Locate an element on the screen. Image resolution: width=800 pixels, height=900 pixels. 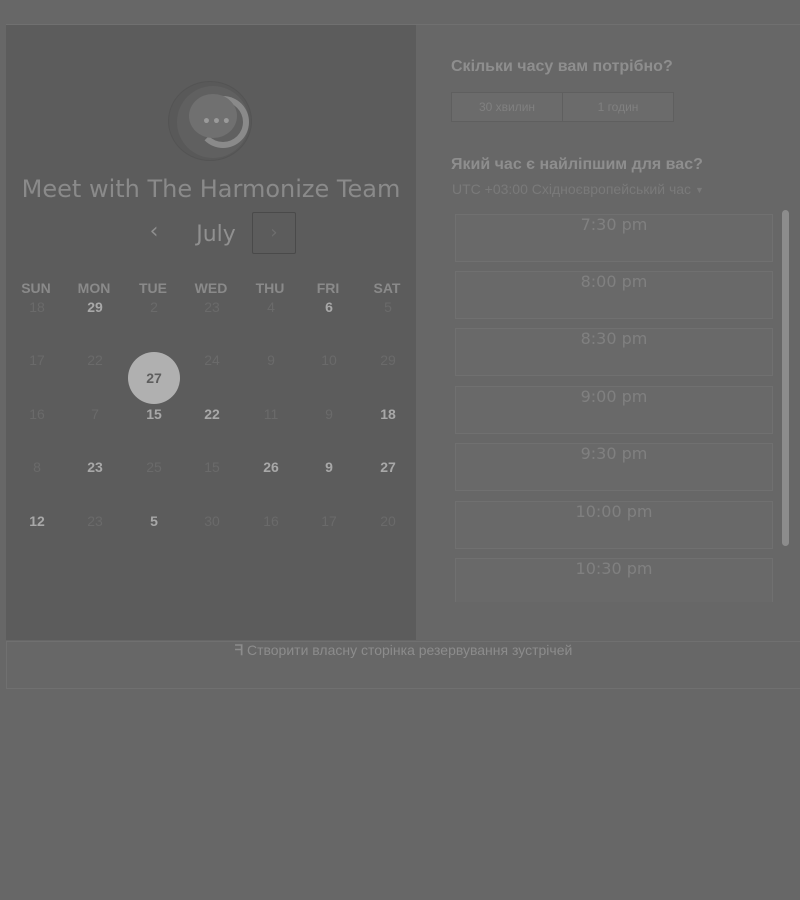
calendar-day: 6 is located at coordinates (329, 324).